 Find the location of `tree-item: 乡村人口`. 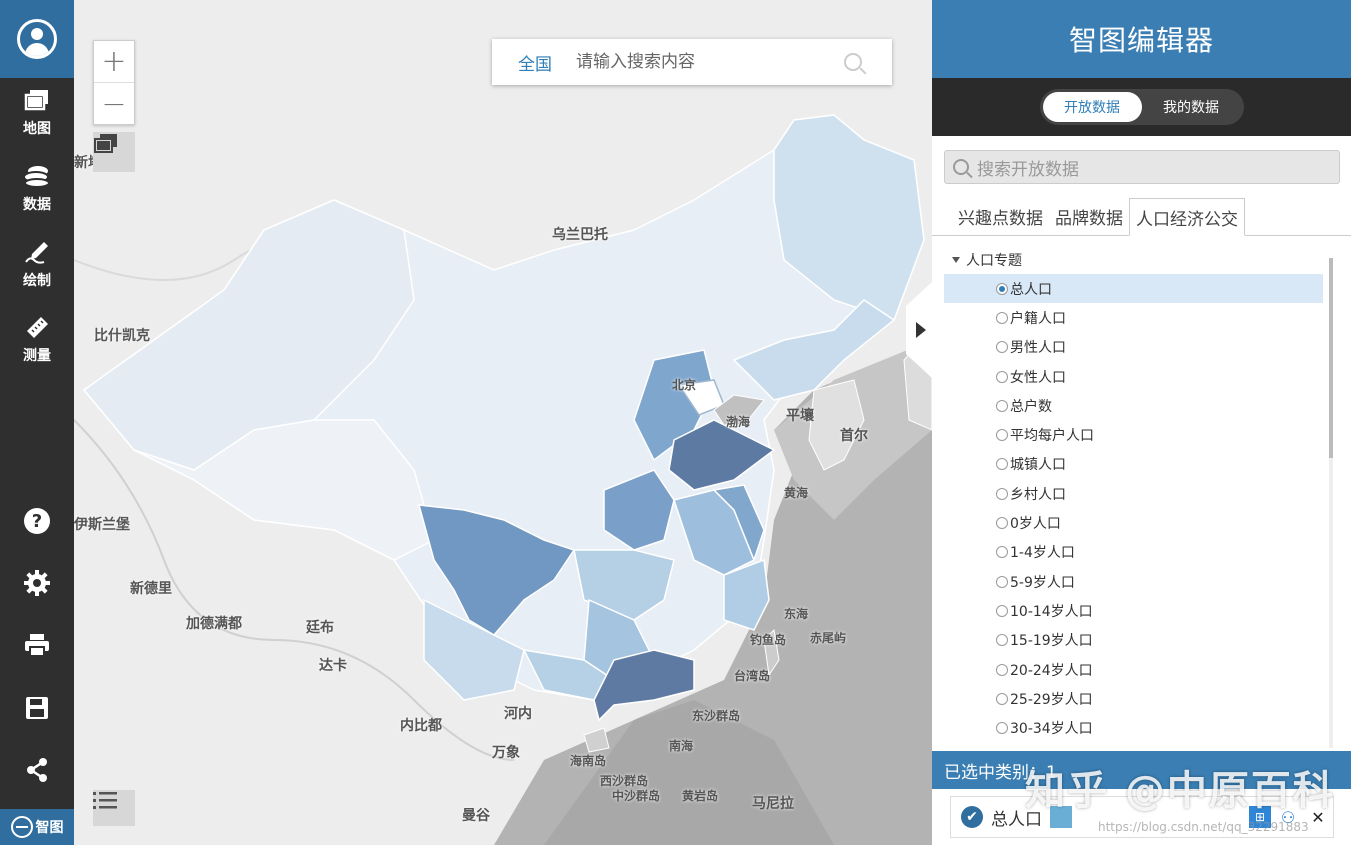

tree-item: 乡村人口 is located at coordinates (1133, 493).